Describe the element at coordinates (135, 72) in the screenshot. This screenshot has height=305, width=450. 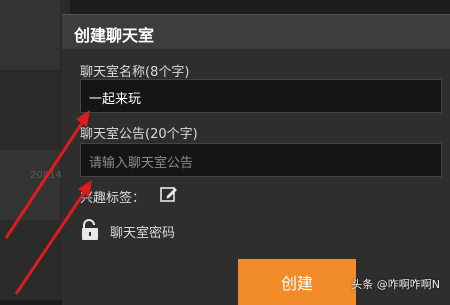
I see `room-name-label: 聊天室名称(8个字)` at that location.